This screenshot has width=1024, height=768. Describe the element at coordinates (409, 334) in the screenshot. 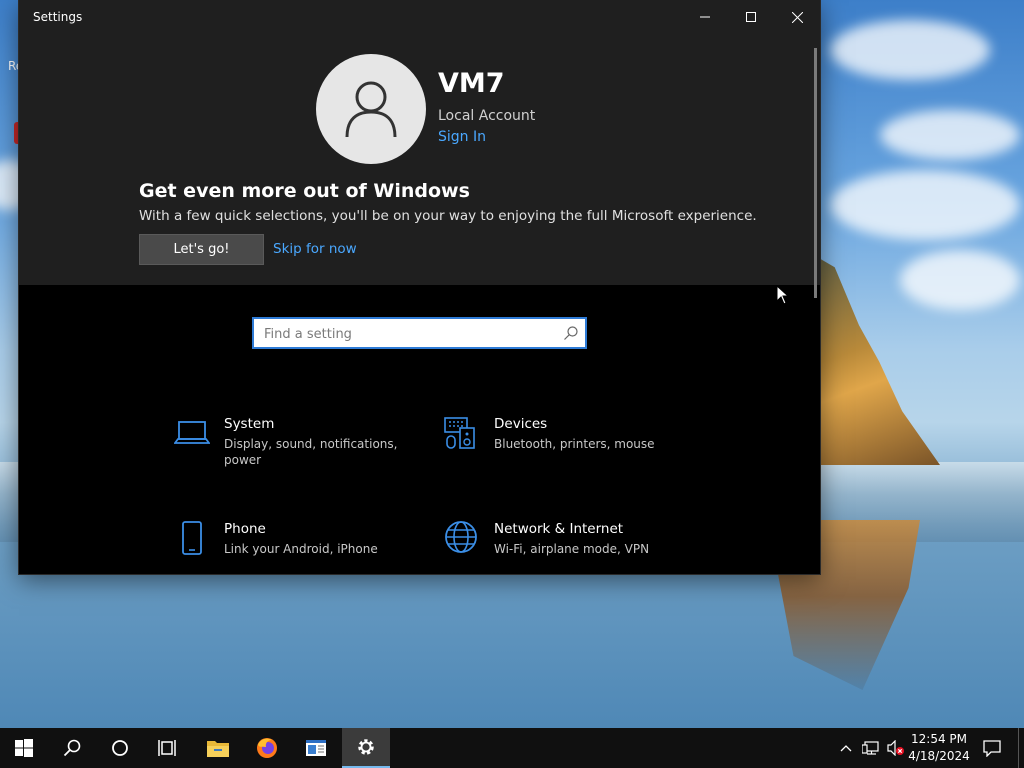

I see `search-input` at that location.